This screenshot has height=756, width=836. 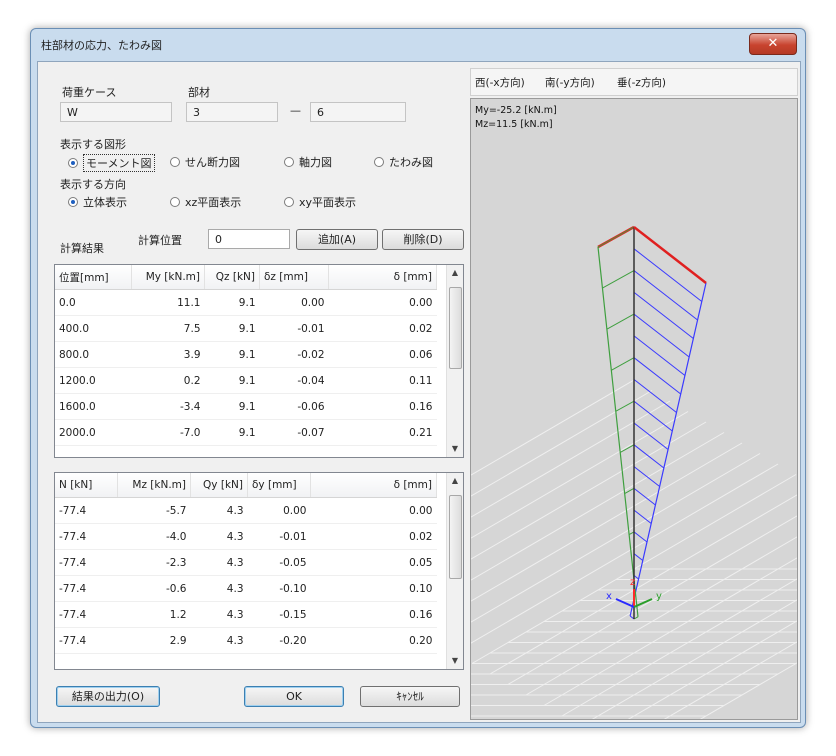 I want to click on table-row: 400.0 7.5 9.1 -0.01 0.02, so click(x=246, y=328).